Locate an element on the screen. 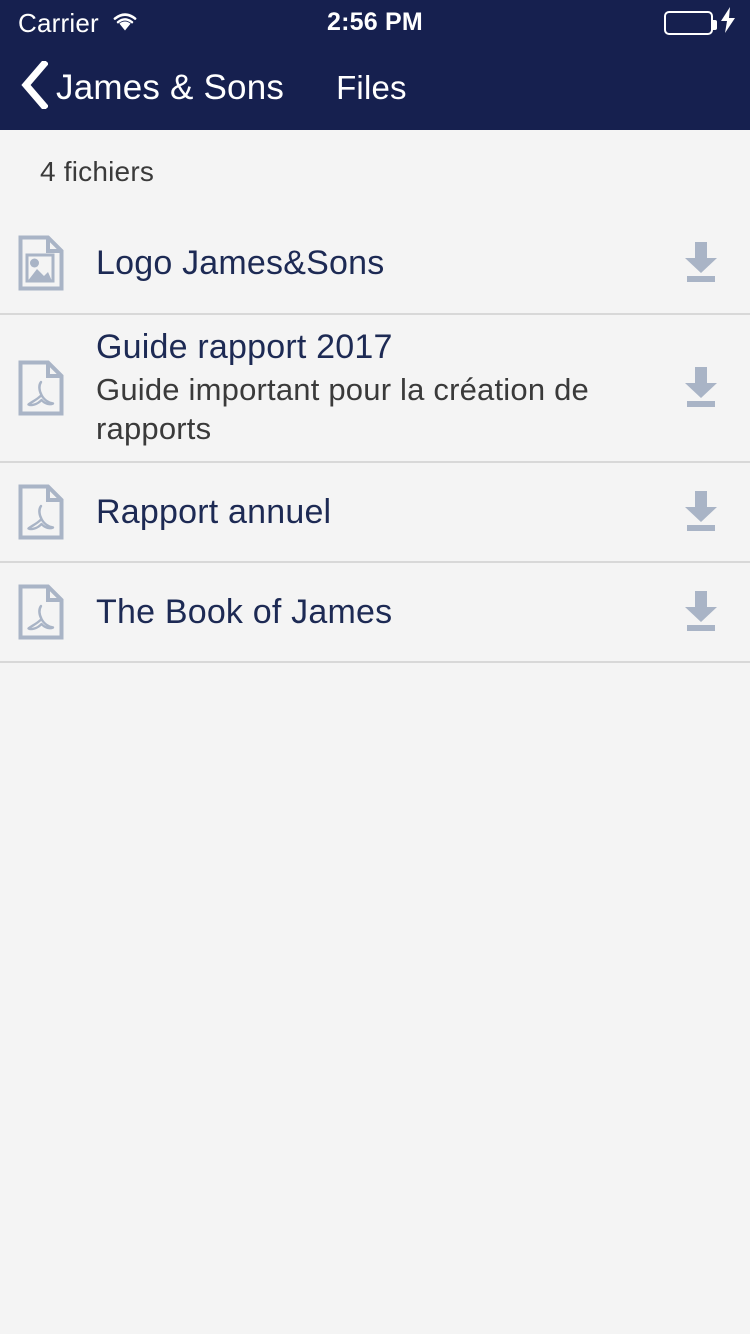 The height and width of the screenshot is (1334, 750). battery-icon is located at coordinates (690, 22).